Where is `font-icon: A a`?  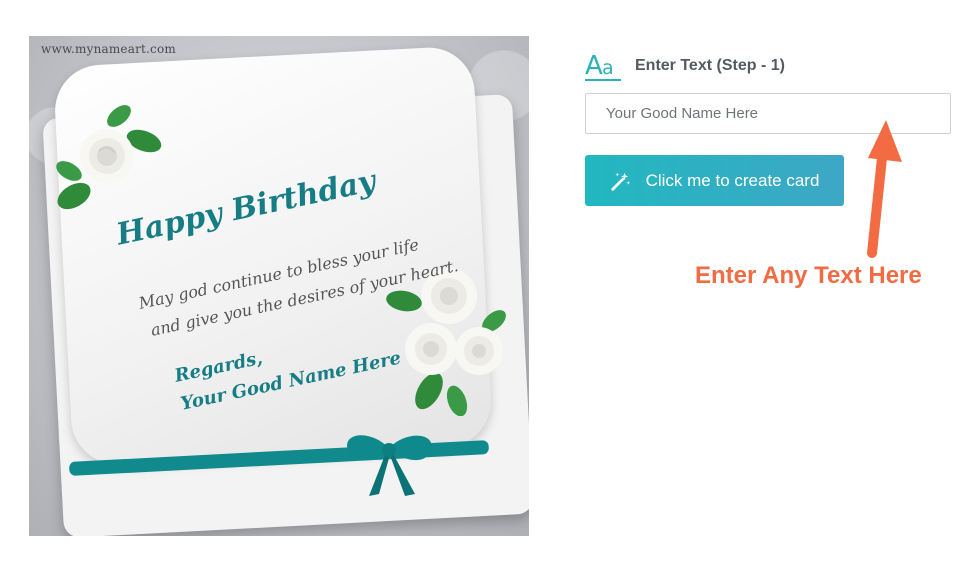
font-icon: A a is located at coordinates (603, 66).